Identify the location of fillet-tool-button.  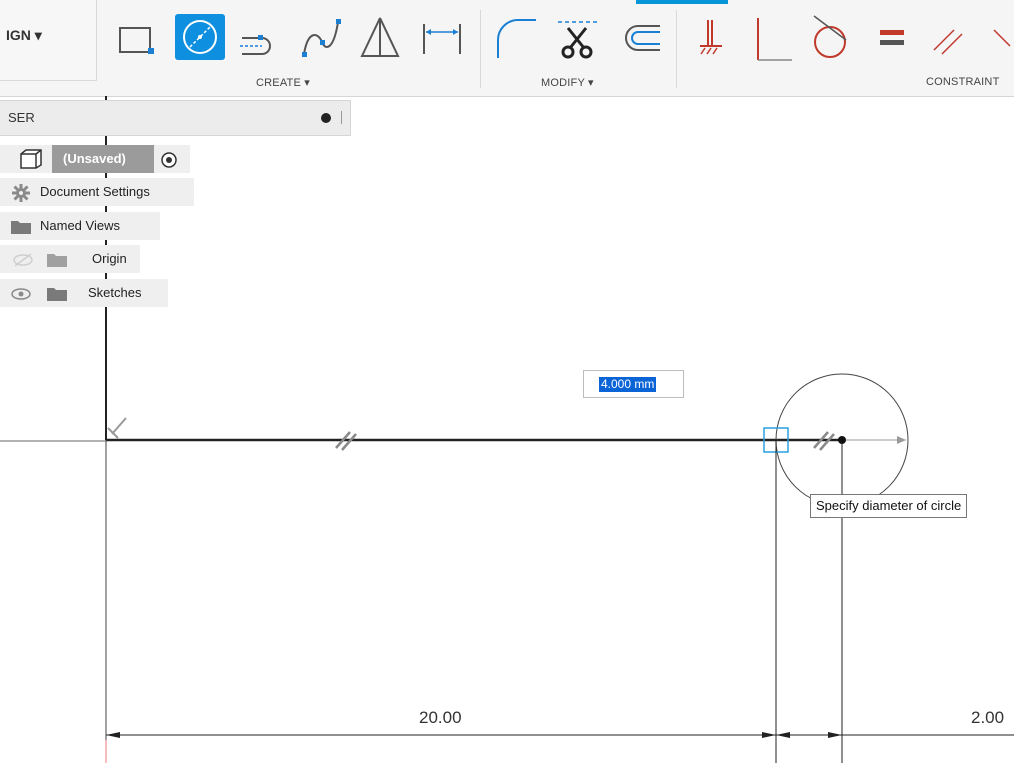
(514, 36).